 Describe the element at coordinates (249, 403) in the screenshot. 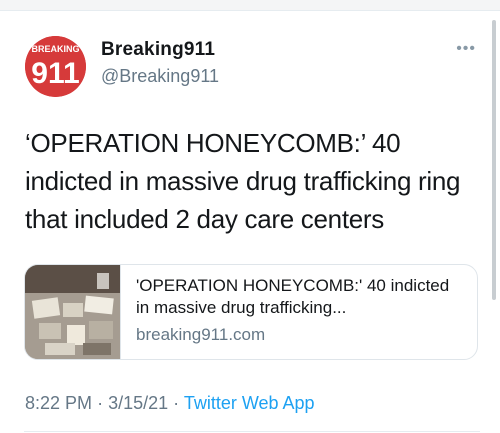

I see `source-app-link: Twitter Web App` at that location.